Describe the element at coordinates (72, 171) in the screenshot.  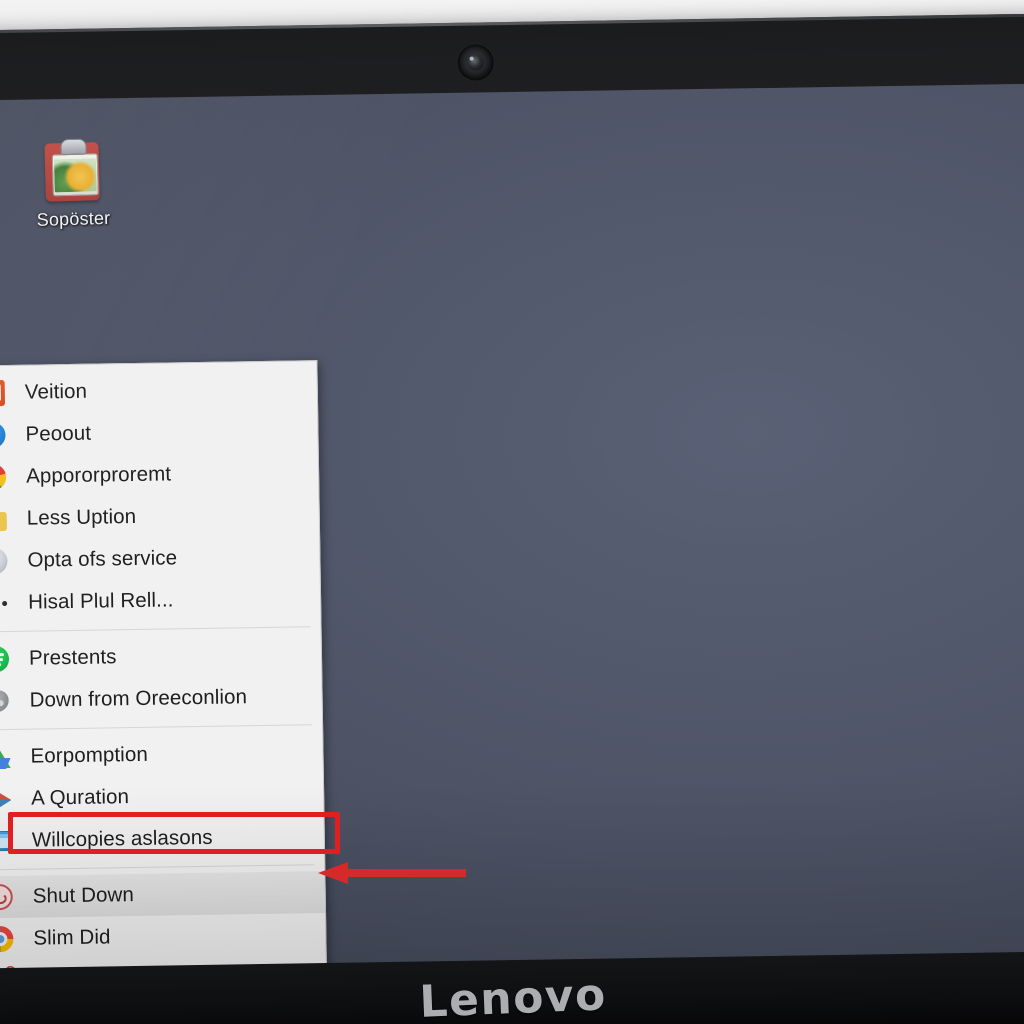
I see `clipboard-photo-icon` at that location.